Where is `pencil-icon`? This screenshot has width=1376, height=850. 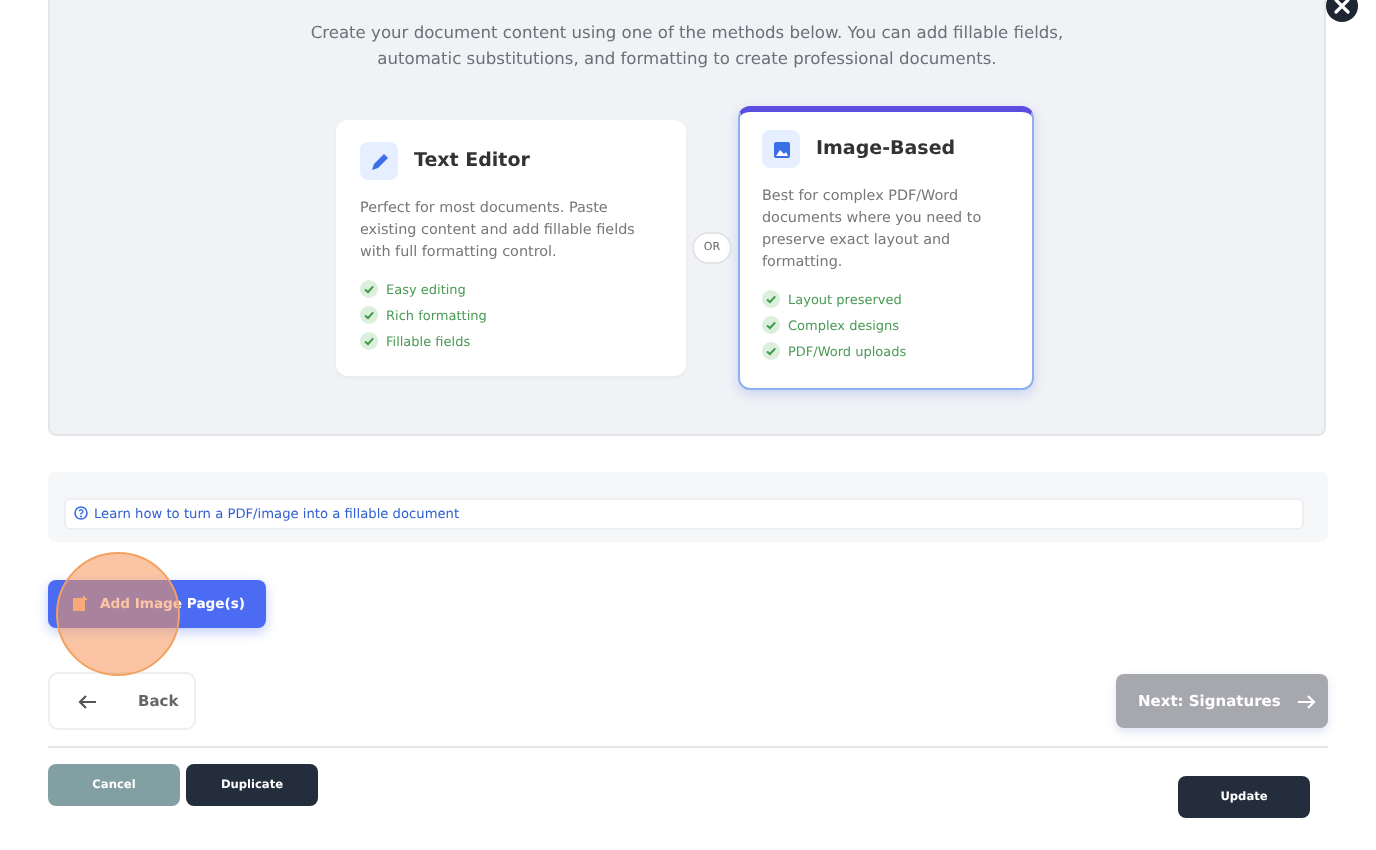
pencil-icon is located at coordinates (379, 161).